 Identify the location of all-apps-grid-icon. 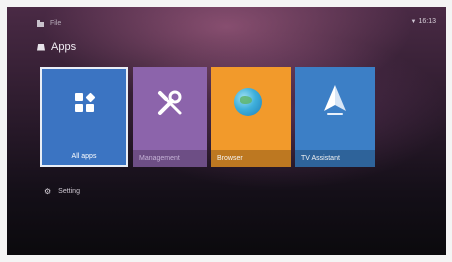
(85, 102).